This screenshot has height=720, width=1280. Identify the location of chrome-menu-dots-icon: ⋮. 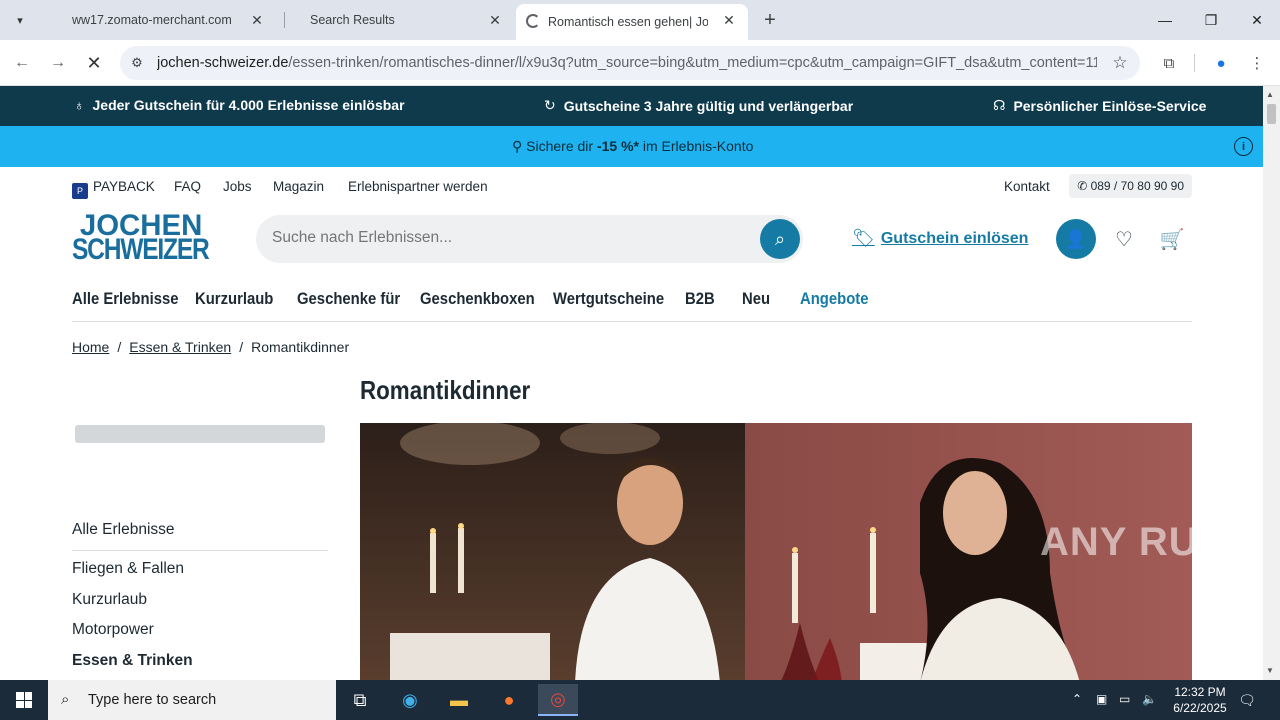
(1257, 63).